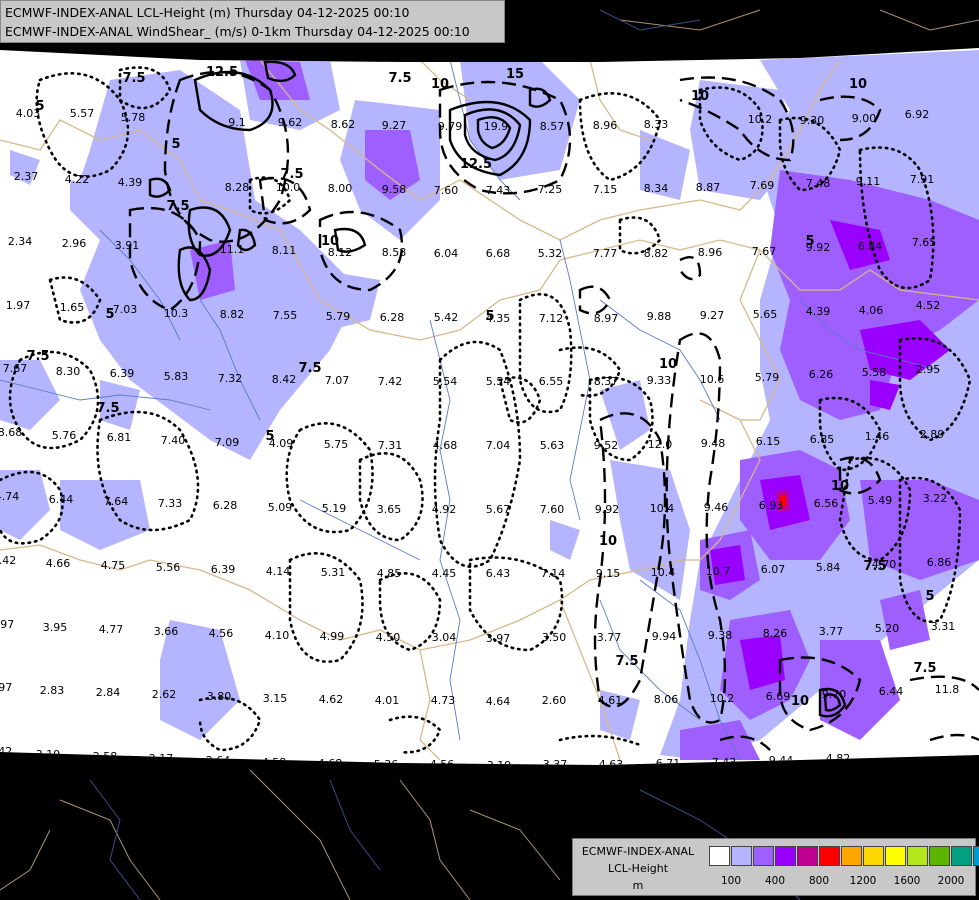 The width and height of the screenshot is (979, 900). What do you see at coordinates (26, 176) in the screenshot?
I see `grid-value-label: 2.37` at bounding box center [26, 176].